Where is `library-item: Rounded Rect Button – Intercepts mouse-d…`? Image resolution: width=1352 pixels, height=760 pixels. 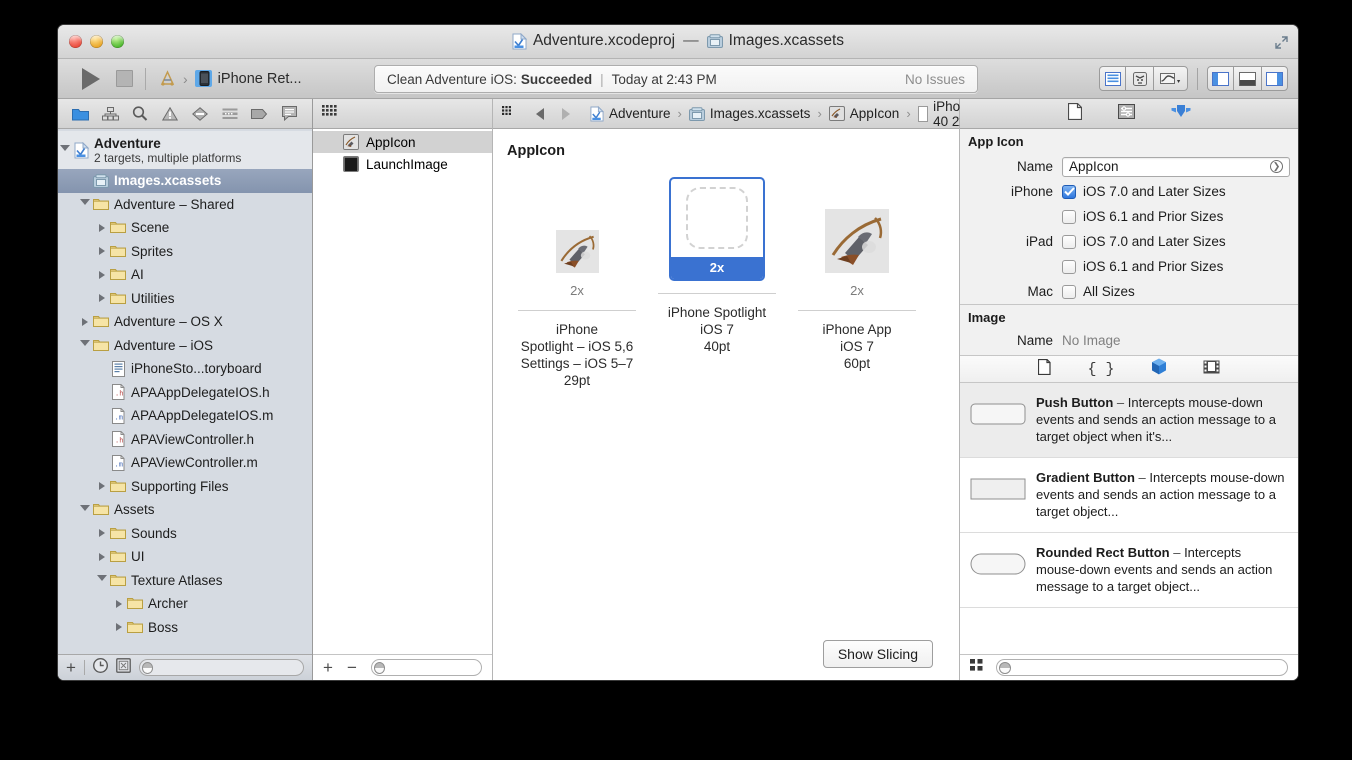 library-item: Rounded Rect Button – Intercepts mouse-d… is located at coordinates (1129, 570).